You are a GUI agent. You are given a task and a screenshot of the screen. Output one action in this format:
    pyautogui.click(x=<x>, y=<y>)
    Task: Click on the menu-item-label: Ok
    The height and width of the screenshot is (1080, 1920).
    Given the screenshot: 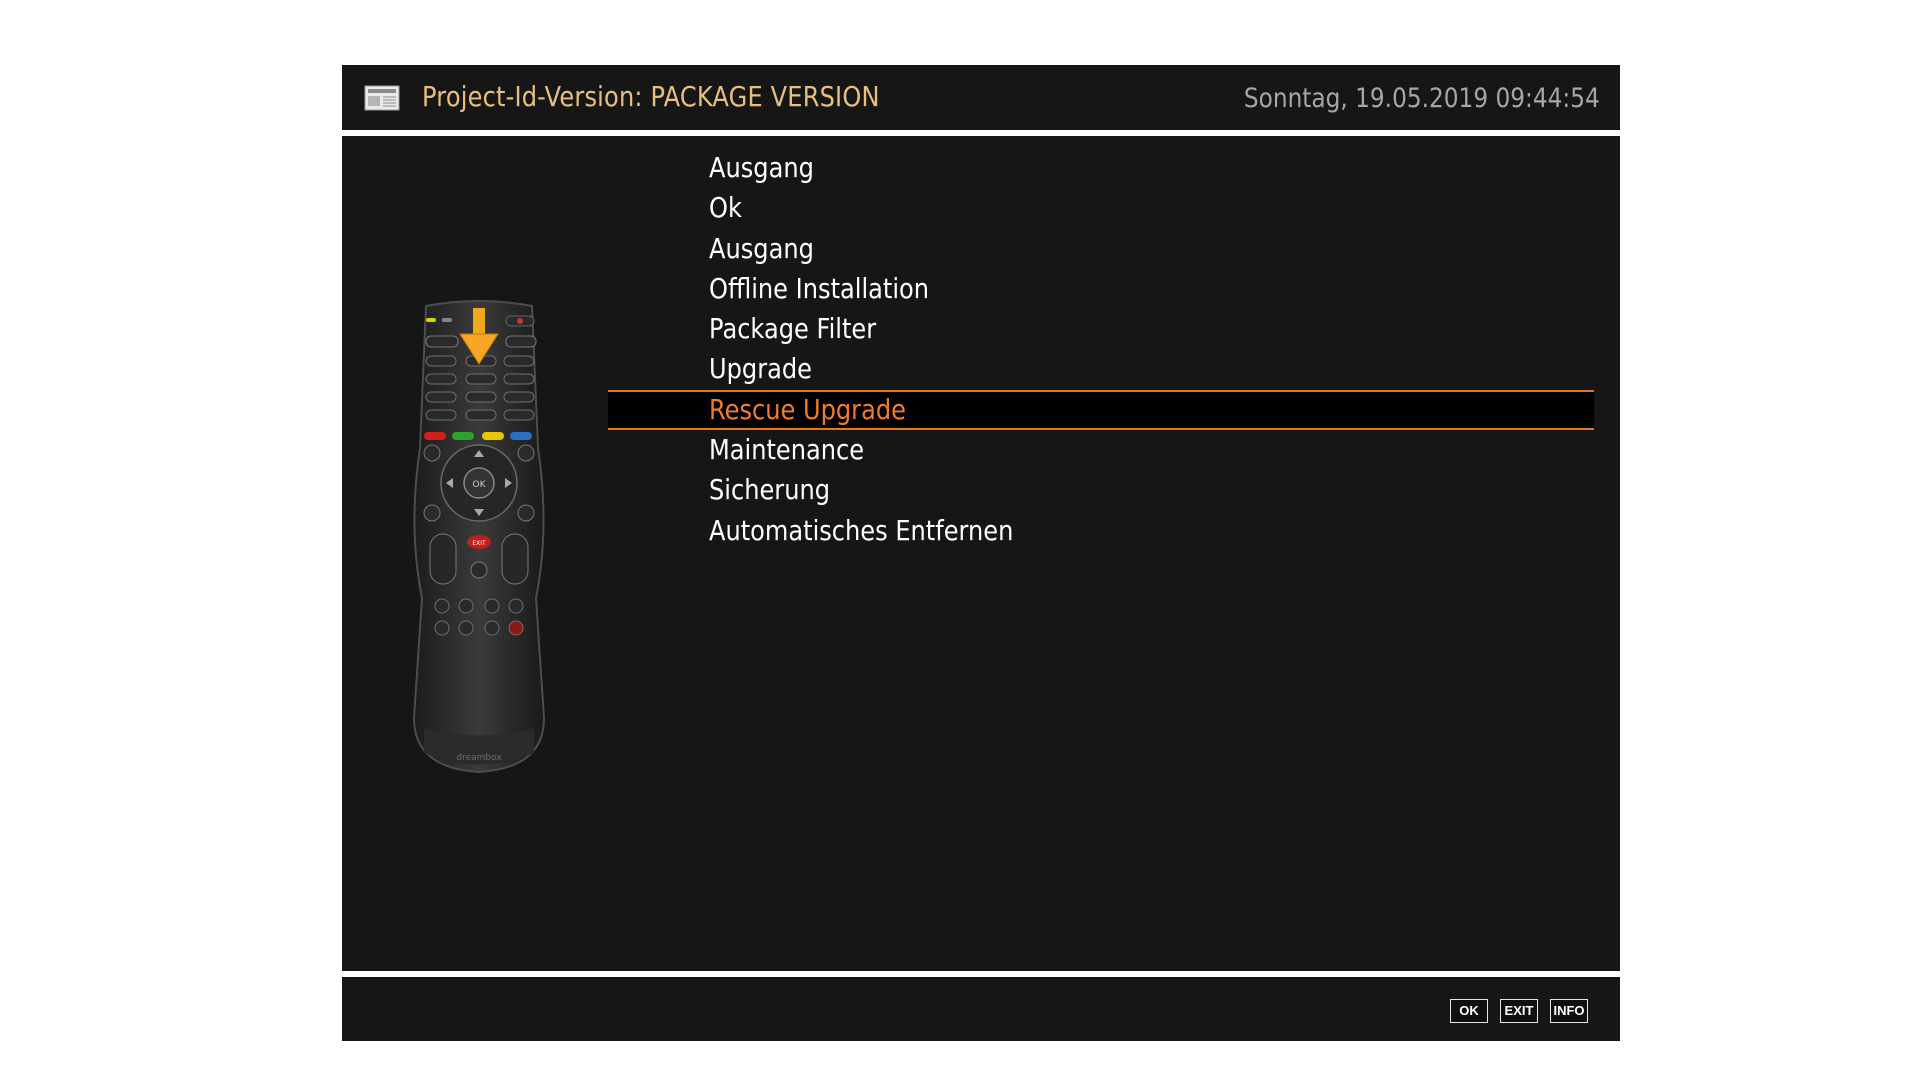 What is the action you would take?
    pyautogui.click(x=725, y=208)
    